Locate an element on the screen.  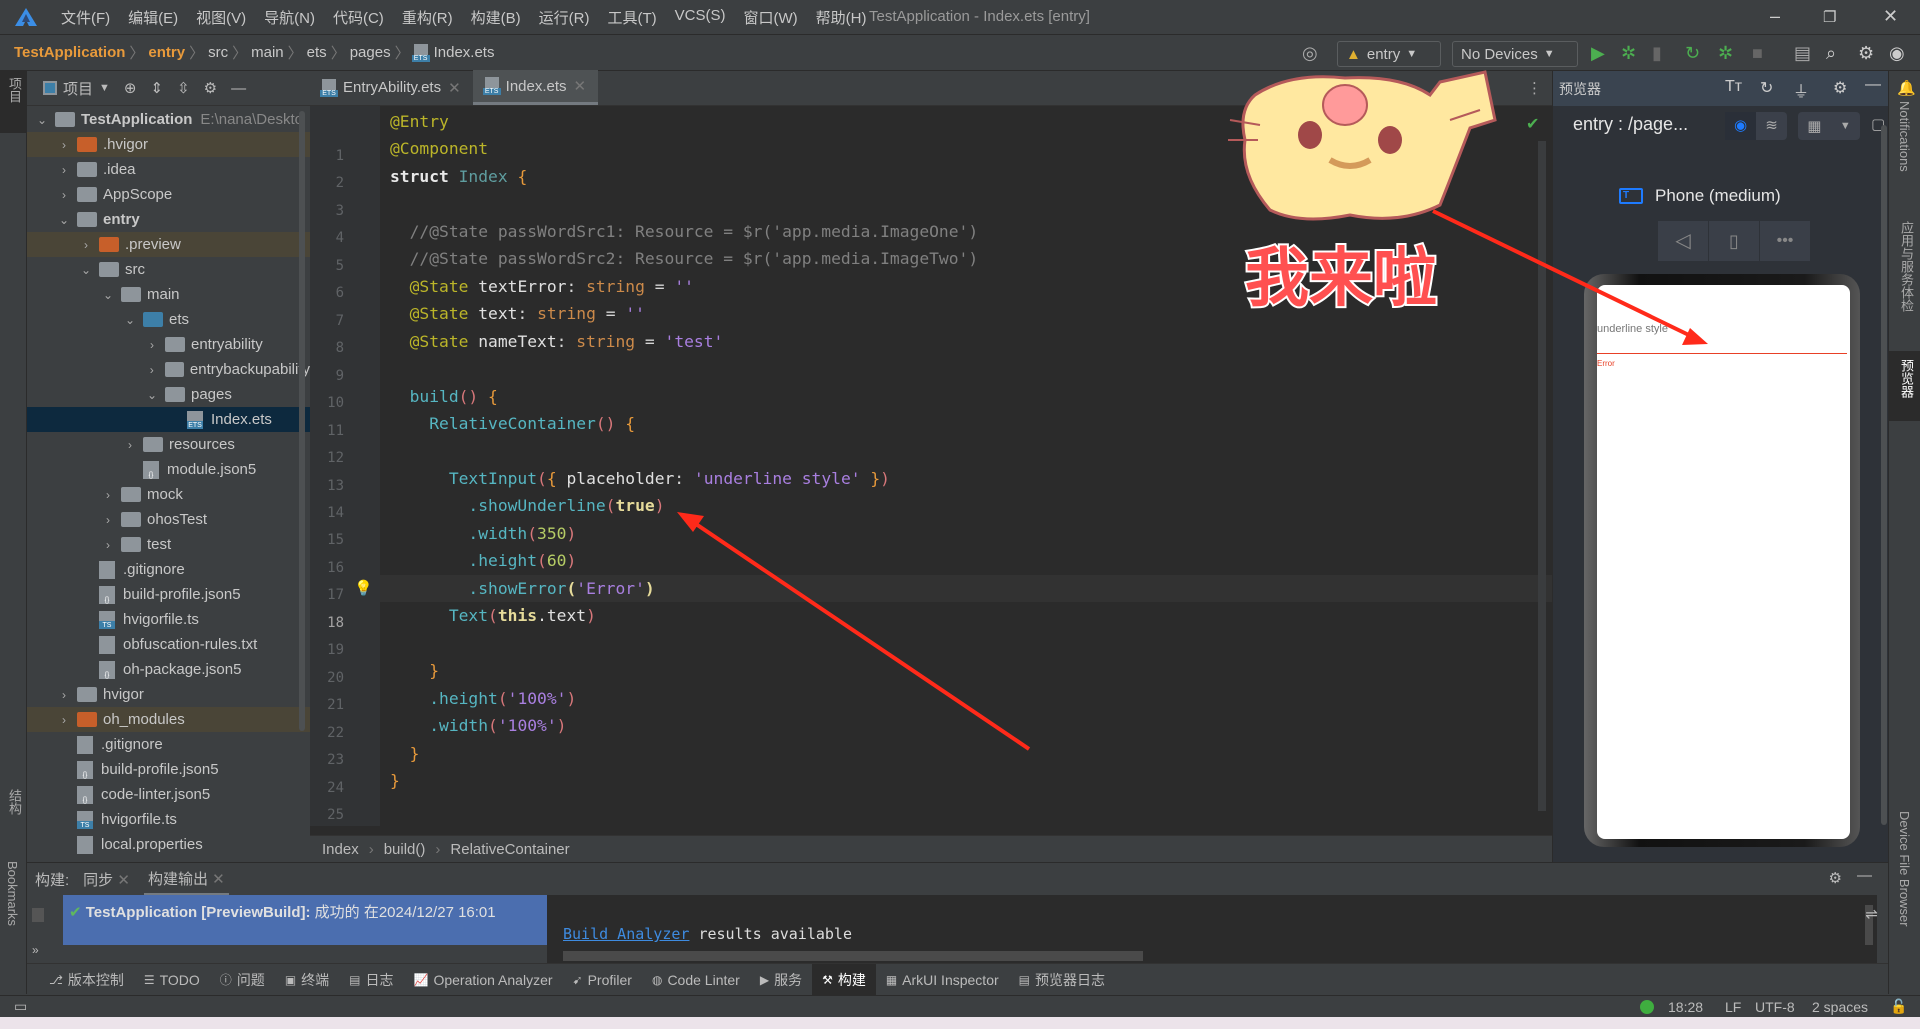
attach-debugger-icon: ▮ is located at coordinates (1657, 53).